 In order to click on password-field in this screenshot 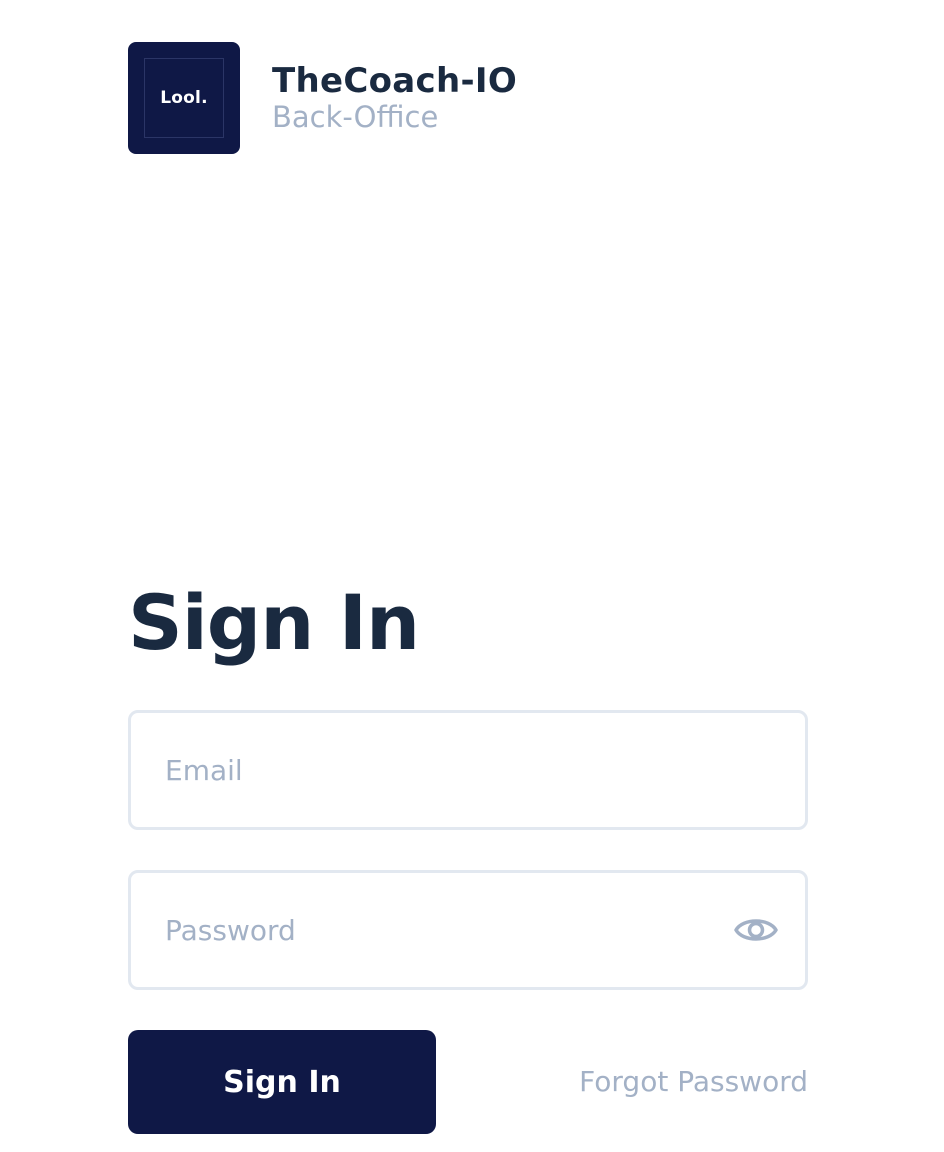, I will do `click(468, 930)`.